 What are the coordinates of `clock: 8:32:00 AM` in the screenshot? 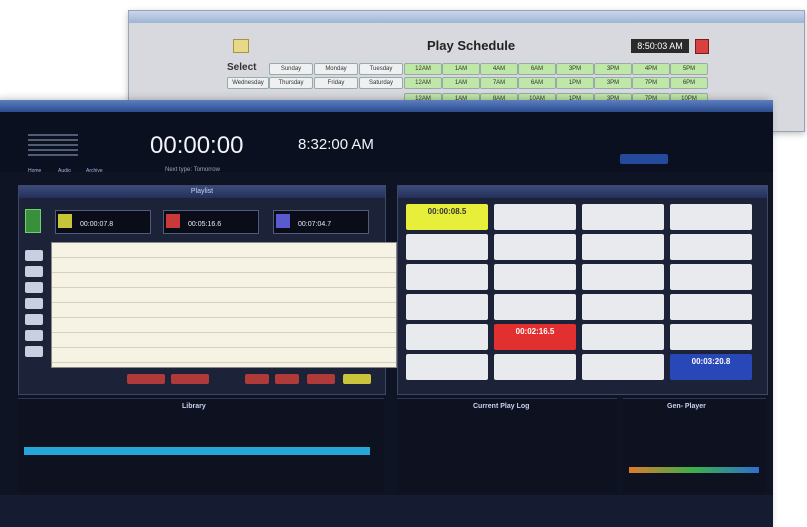 It's located at (336, 144).